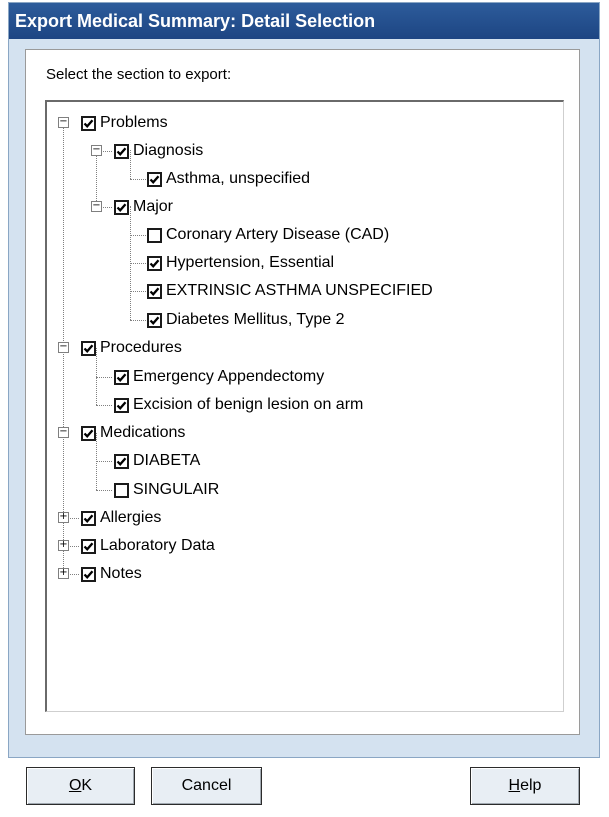 The image size is (609, 817). I want to click on tree-item-label: Laboratory Data, so click(157, 545).